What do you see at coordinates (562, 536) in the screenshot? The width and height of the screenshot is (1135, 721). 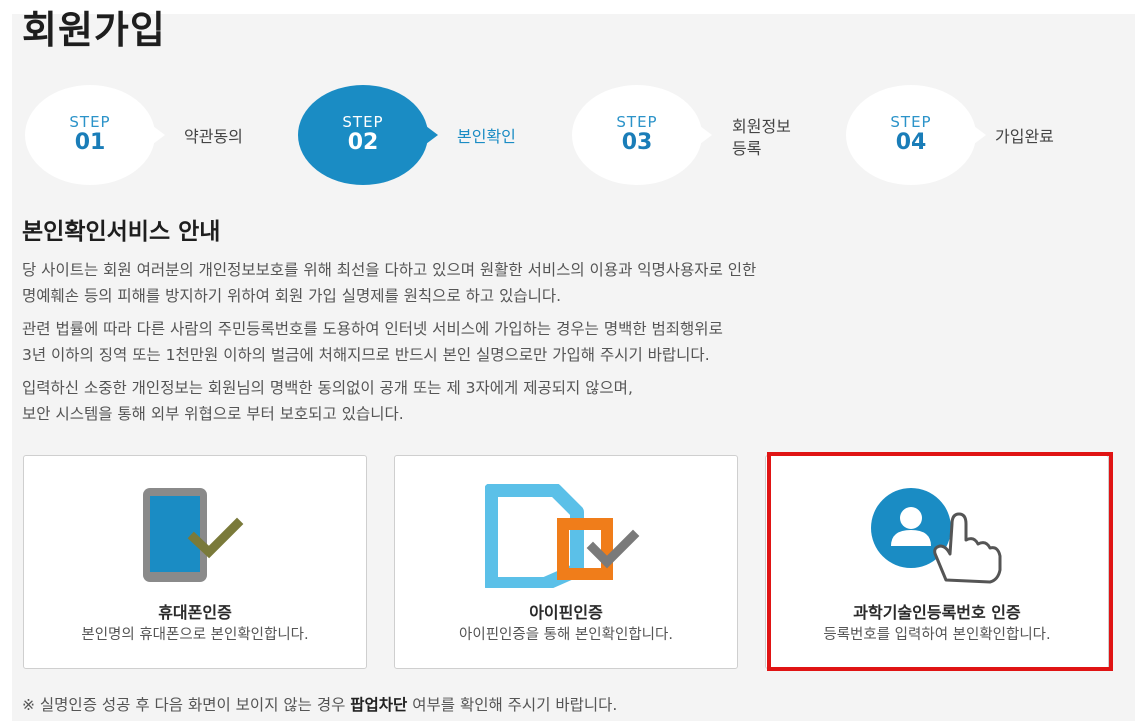 I see `ipin-check-icon` at bounding box center [562, 536].